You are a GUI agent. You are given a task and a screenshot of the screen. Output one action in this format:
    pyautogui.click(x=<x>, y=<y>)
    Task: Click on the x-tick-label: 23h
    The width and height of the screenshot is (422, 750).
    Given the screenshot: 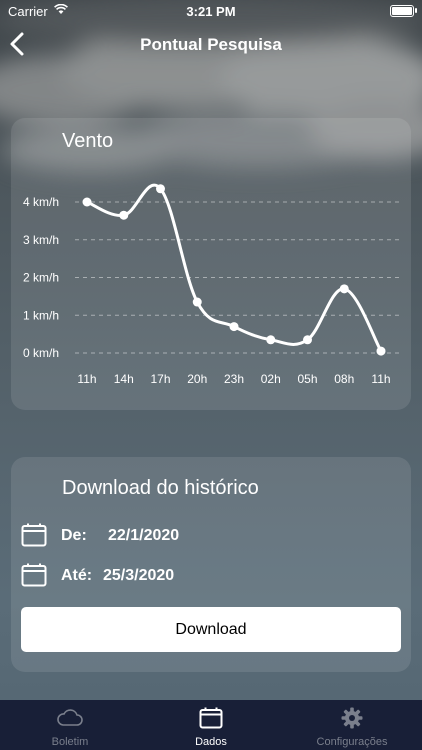 What is the action you would take?
    pyautogui.click(x=234, y=379)
    